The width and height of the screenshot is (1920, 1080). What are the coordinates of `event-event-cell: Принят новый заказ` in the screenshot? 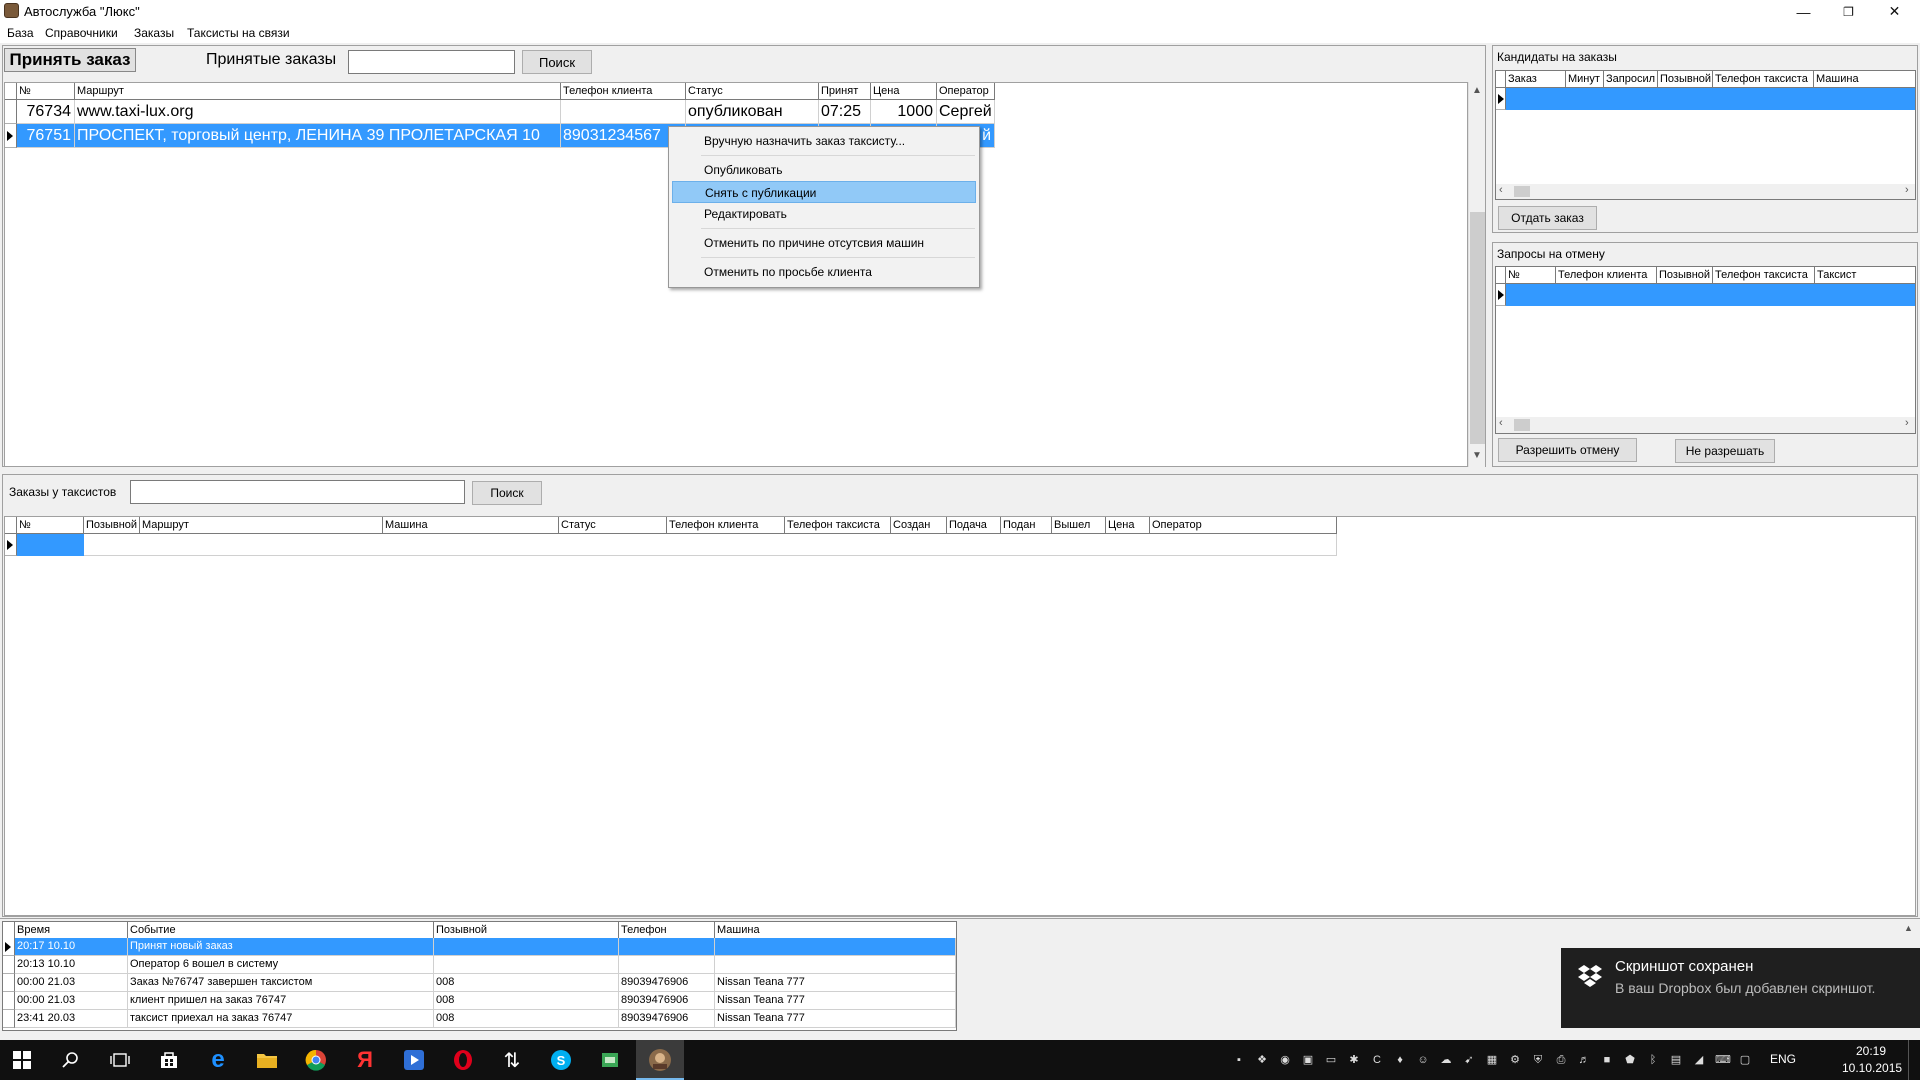 It's located at (281, 947).